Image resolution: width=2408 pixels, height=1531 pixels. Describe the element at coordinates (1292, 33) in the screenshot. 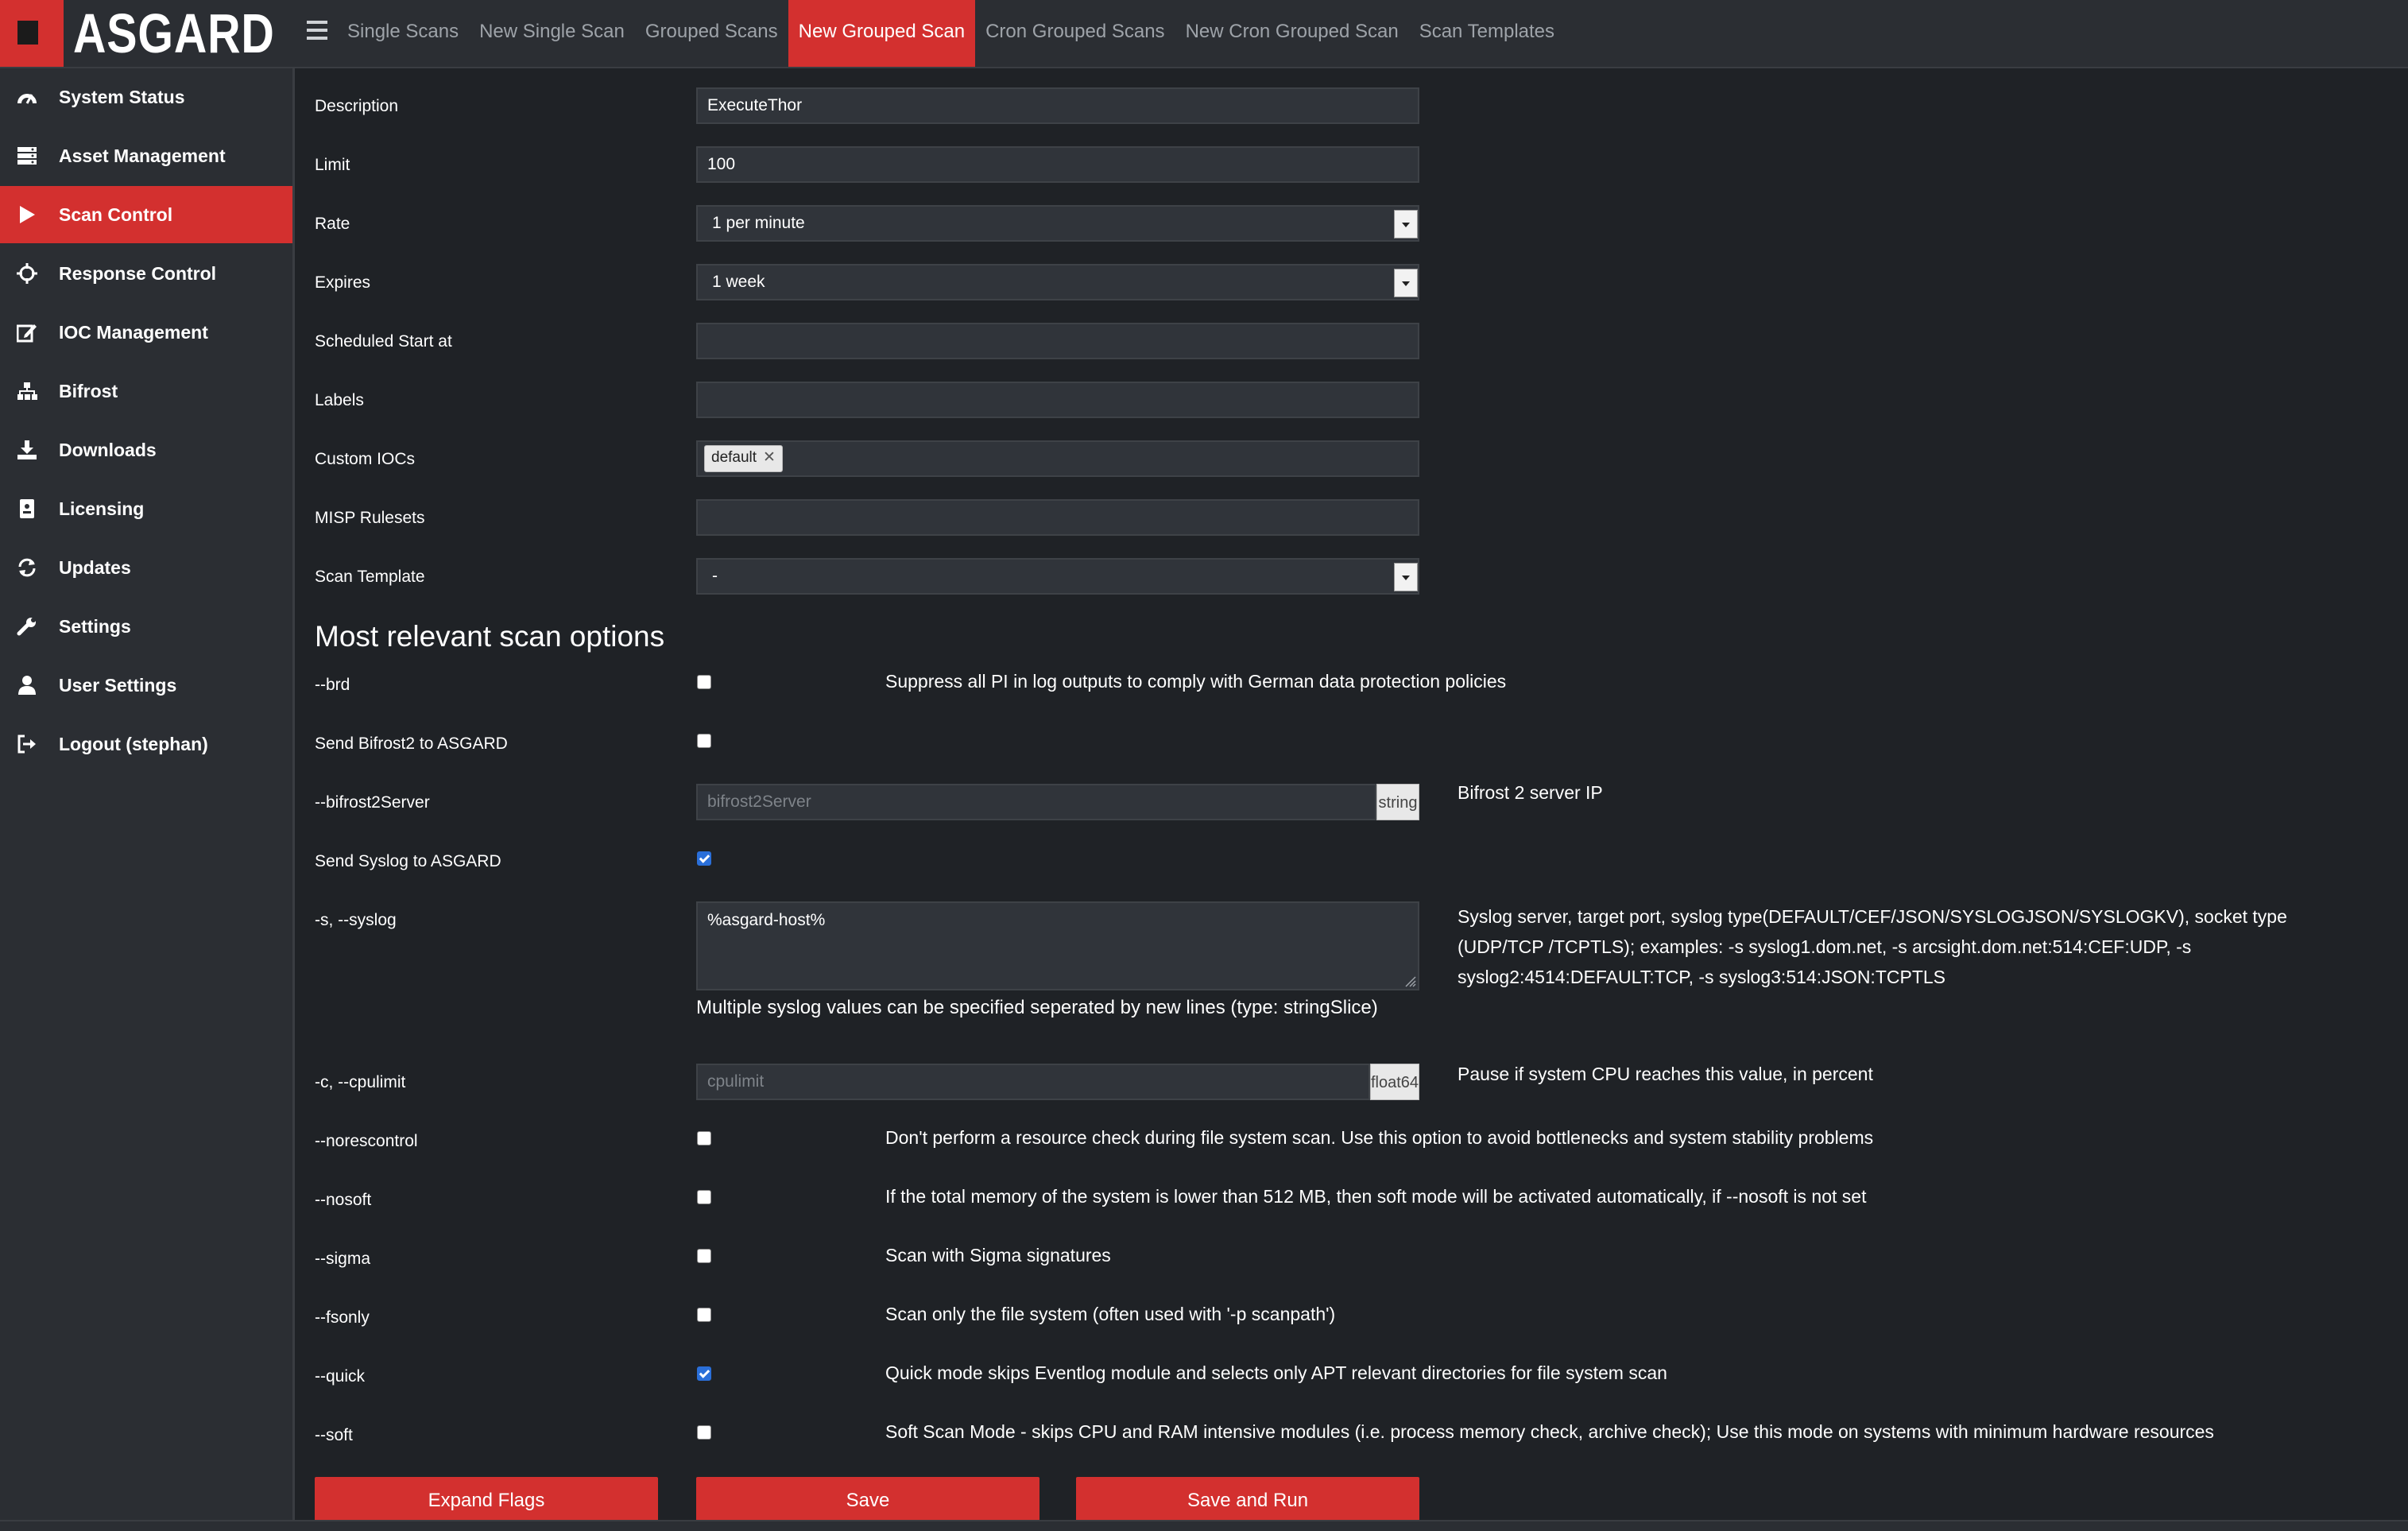

I see `tab-new-cron-grouped-scan: New Cron Grouped Scan` at that location.